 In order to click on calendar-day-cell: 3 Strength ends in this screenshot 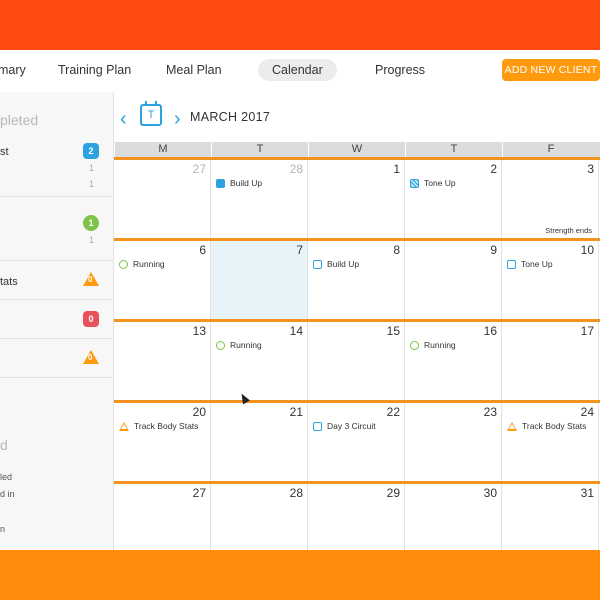, I will do `click(550, 199)`.